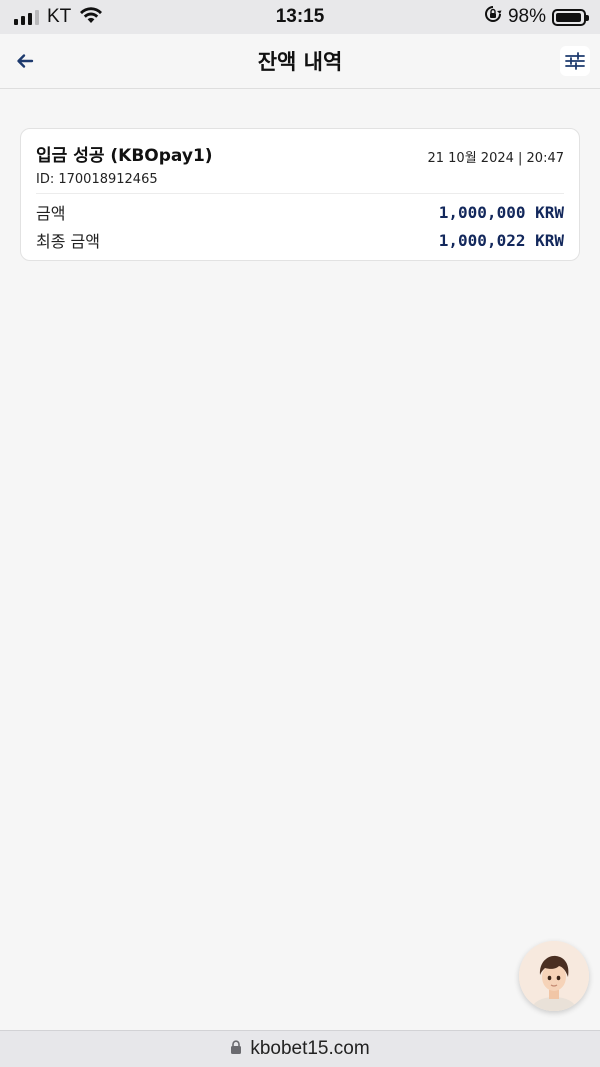  I want to click on final-amount-label: 최종 금액, so click(68, 241).